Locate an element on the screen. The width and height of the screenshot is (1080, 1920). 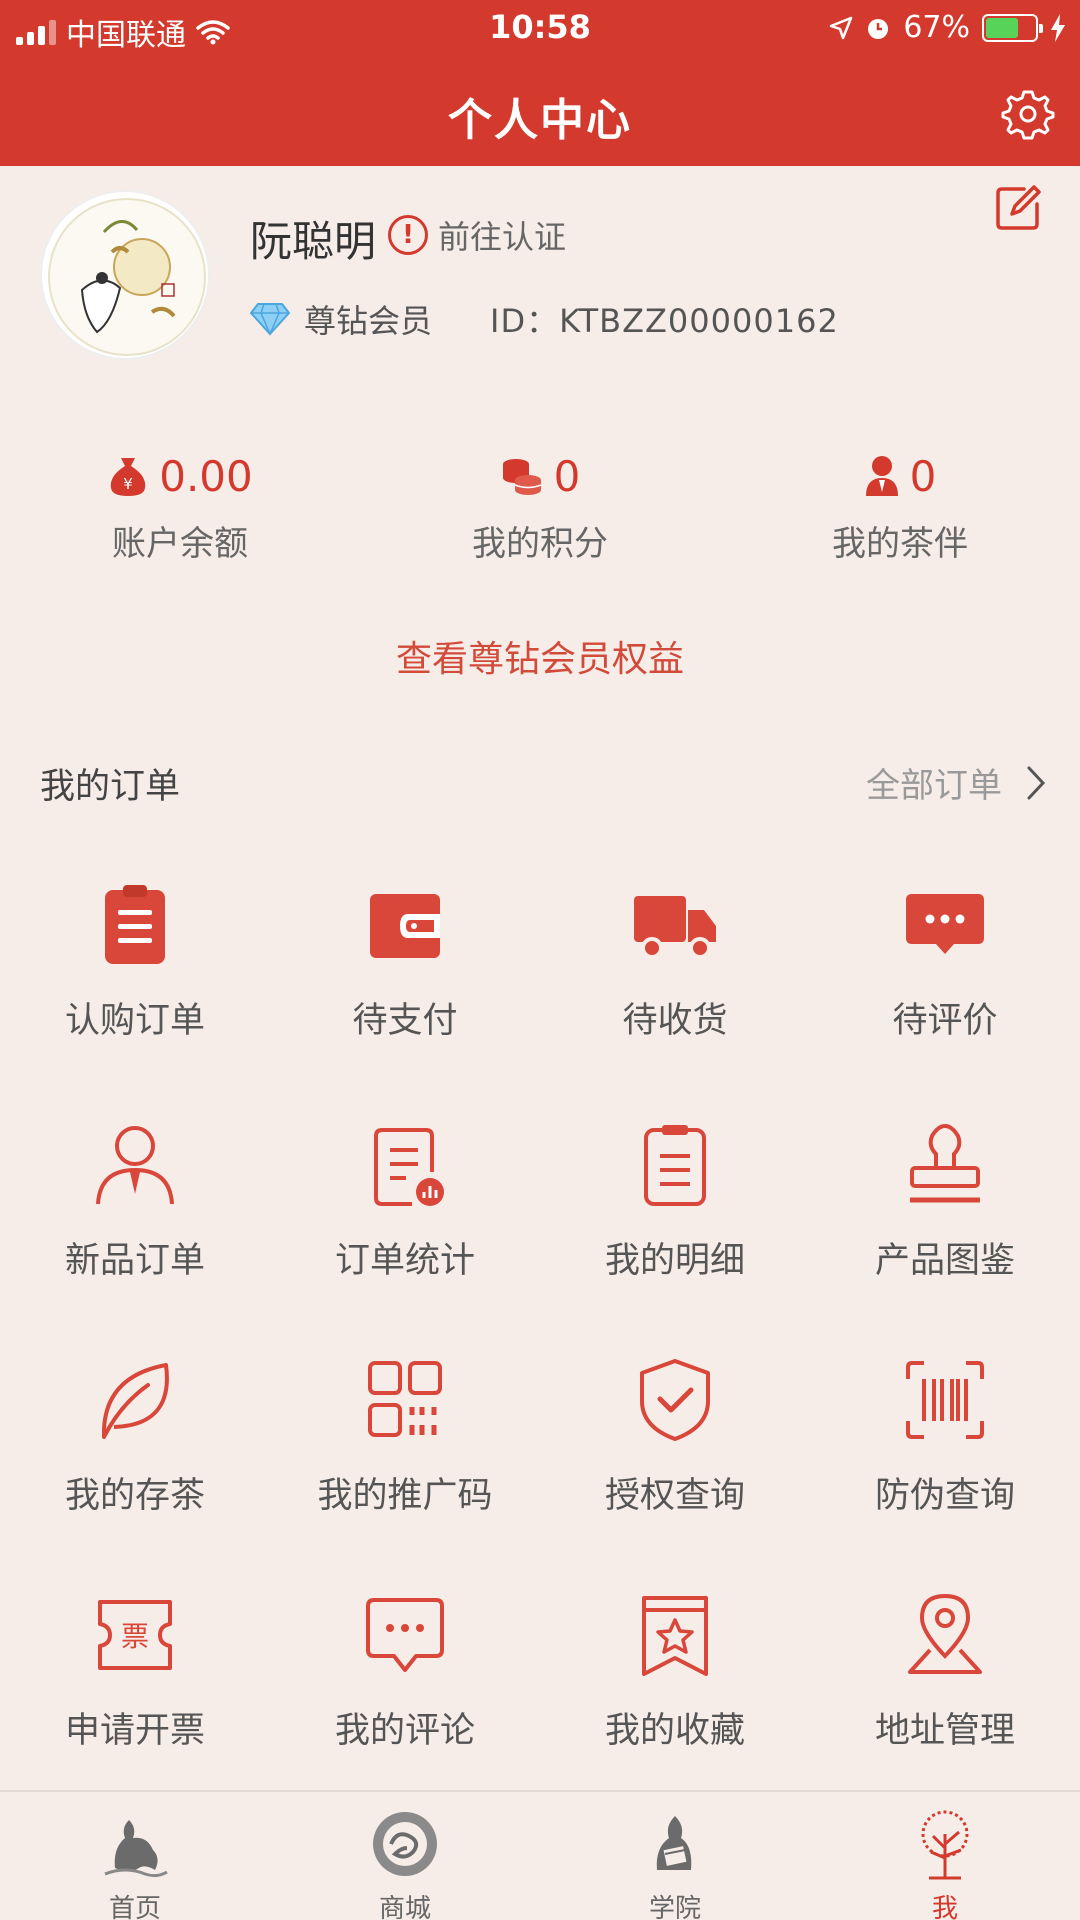
membership-label: 尊钻会员 is located at coordinates (368, 321).